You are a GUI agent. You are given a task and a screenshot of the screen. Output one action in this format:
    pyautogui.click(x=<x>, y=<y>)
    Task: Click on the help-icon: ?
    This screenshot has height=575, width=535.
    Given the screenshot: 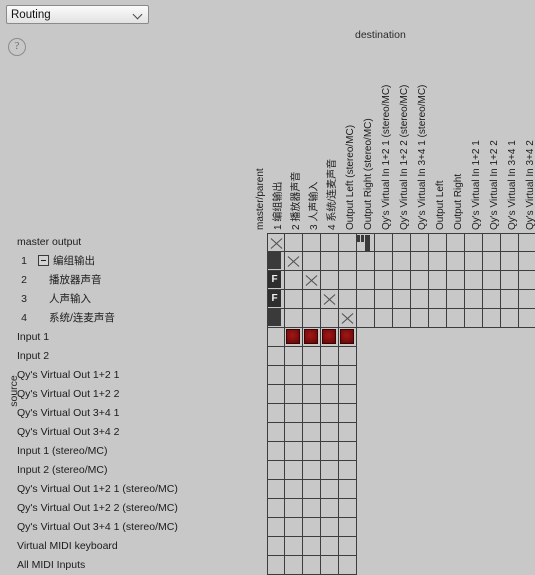 What is the action you would take?
    pyautogui.click(x=17, y=47)
    